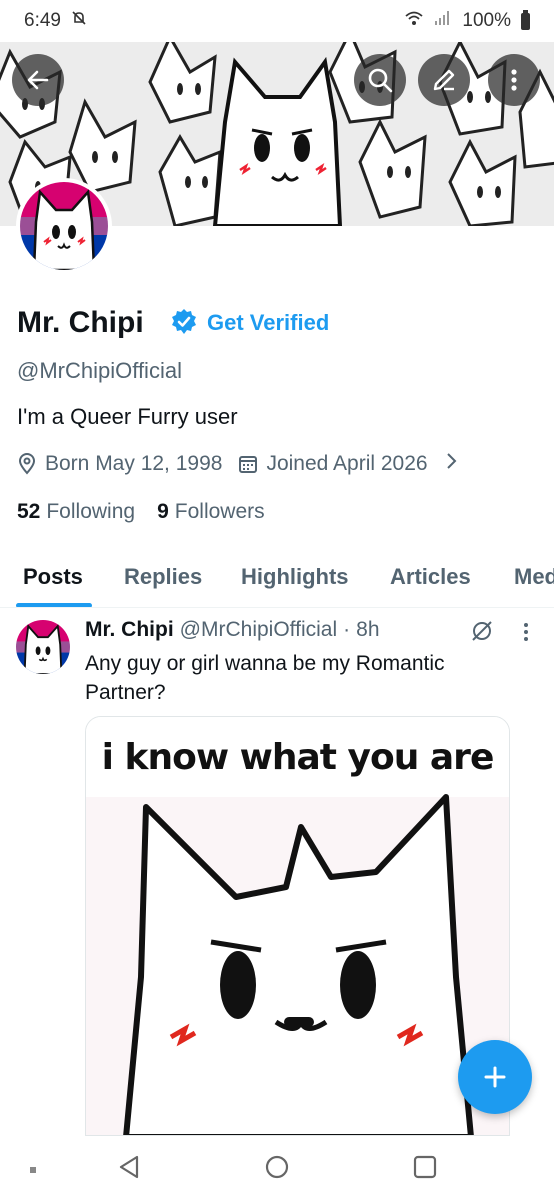  I want to click on post-image-caption: i know what you are, so click(298, 757).